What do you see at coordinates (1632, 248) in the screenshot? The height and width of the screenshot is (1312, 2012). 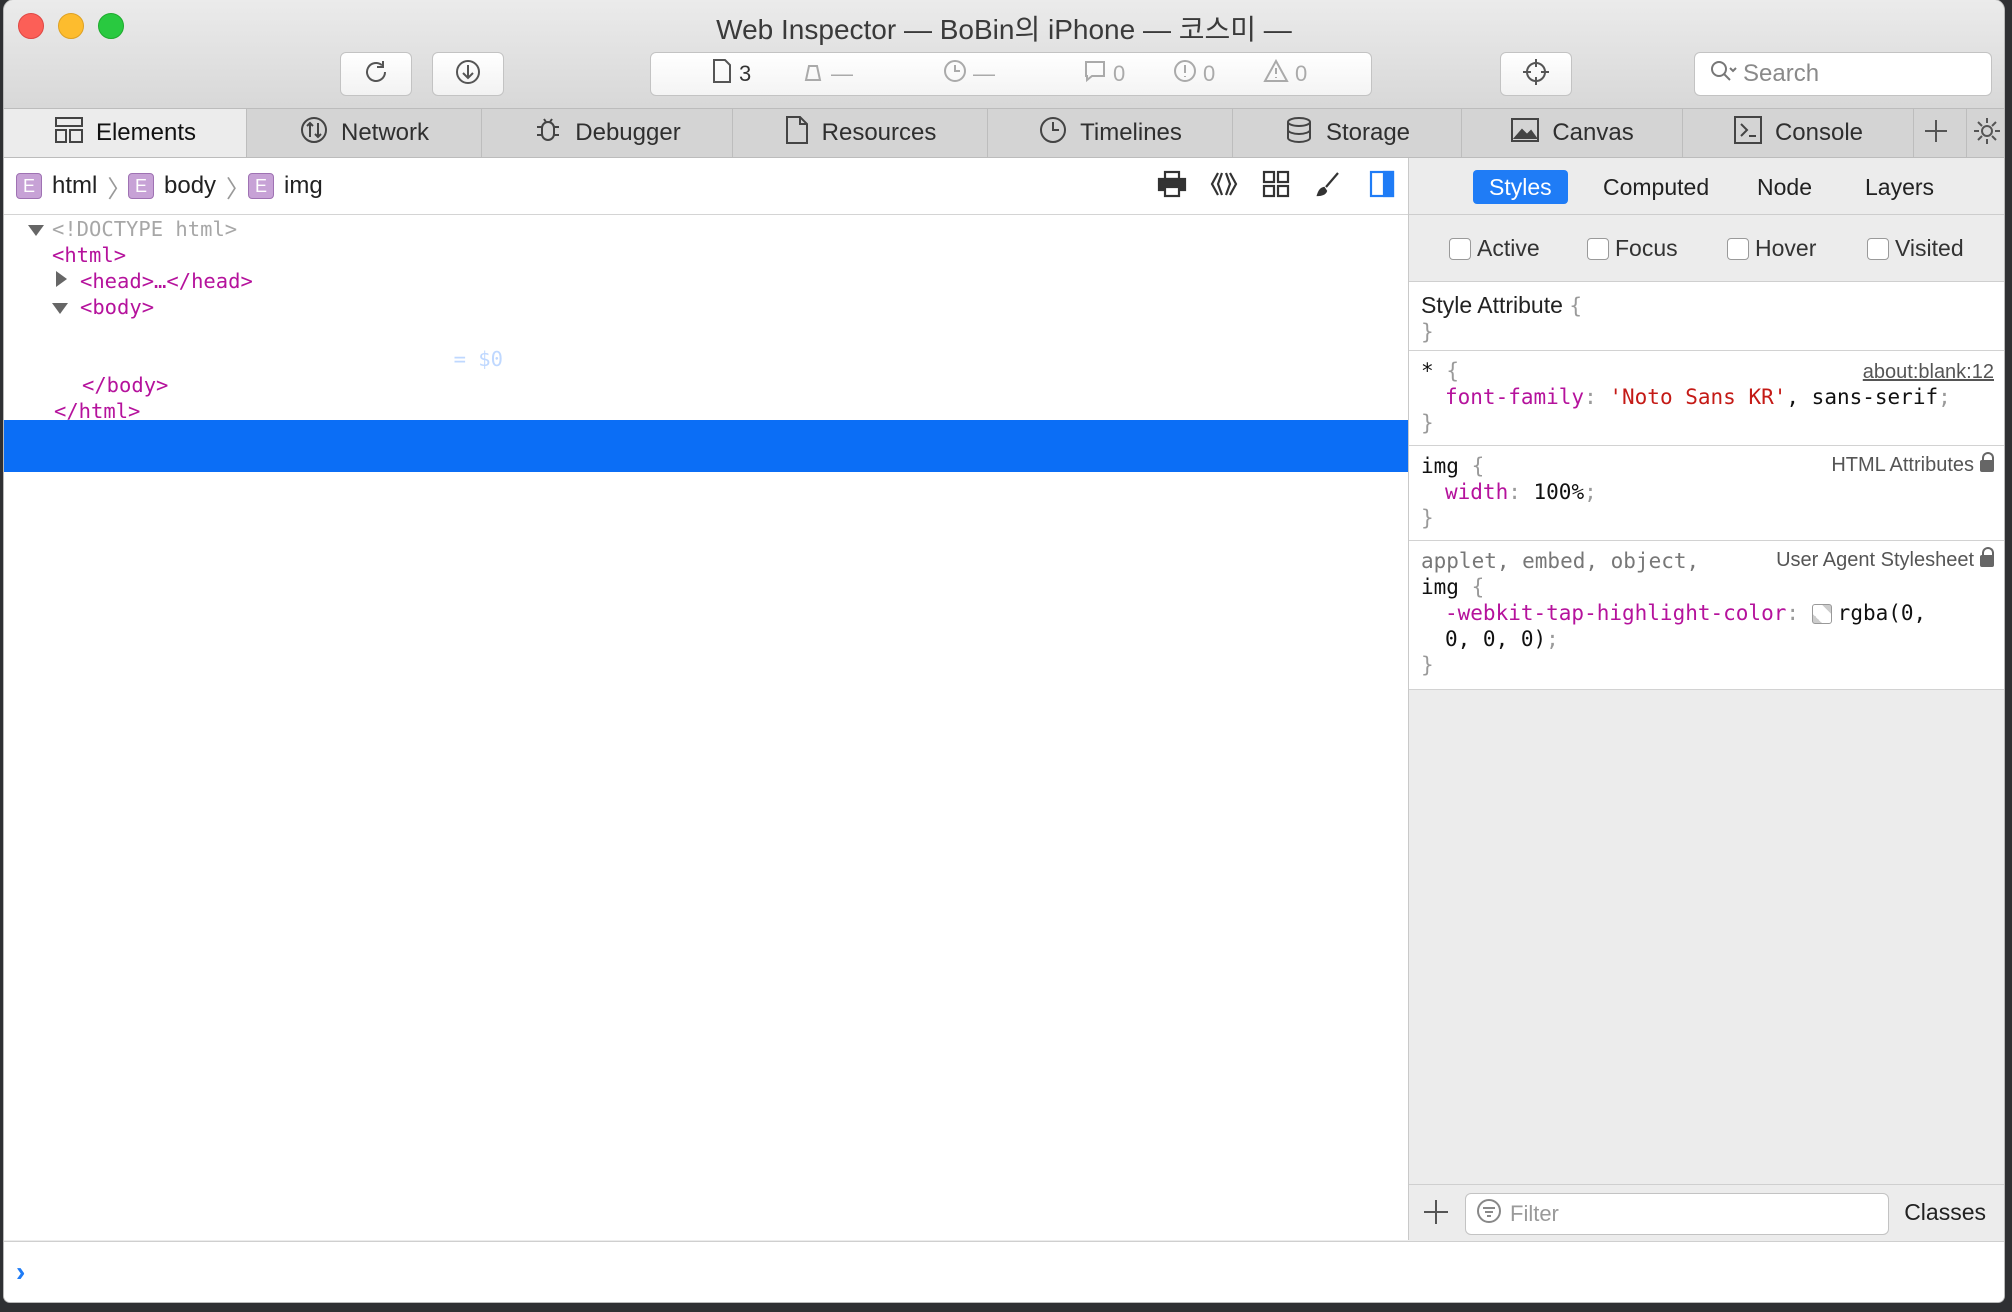 I see `checkbox-focus: Focus` at bounding box center [1632, 248].